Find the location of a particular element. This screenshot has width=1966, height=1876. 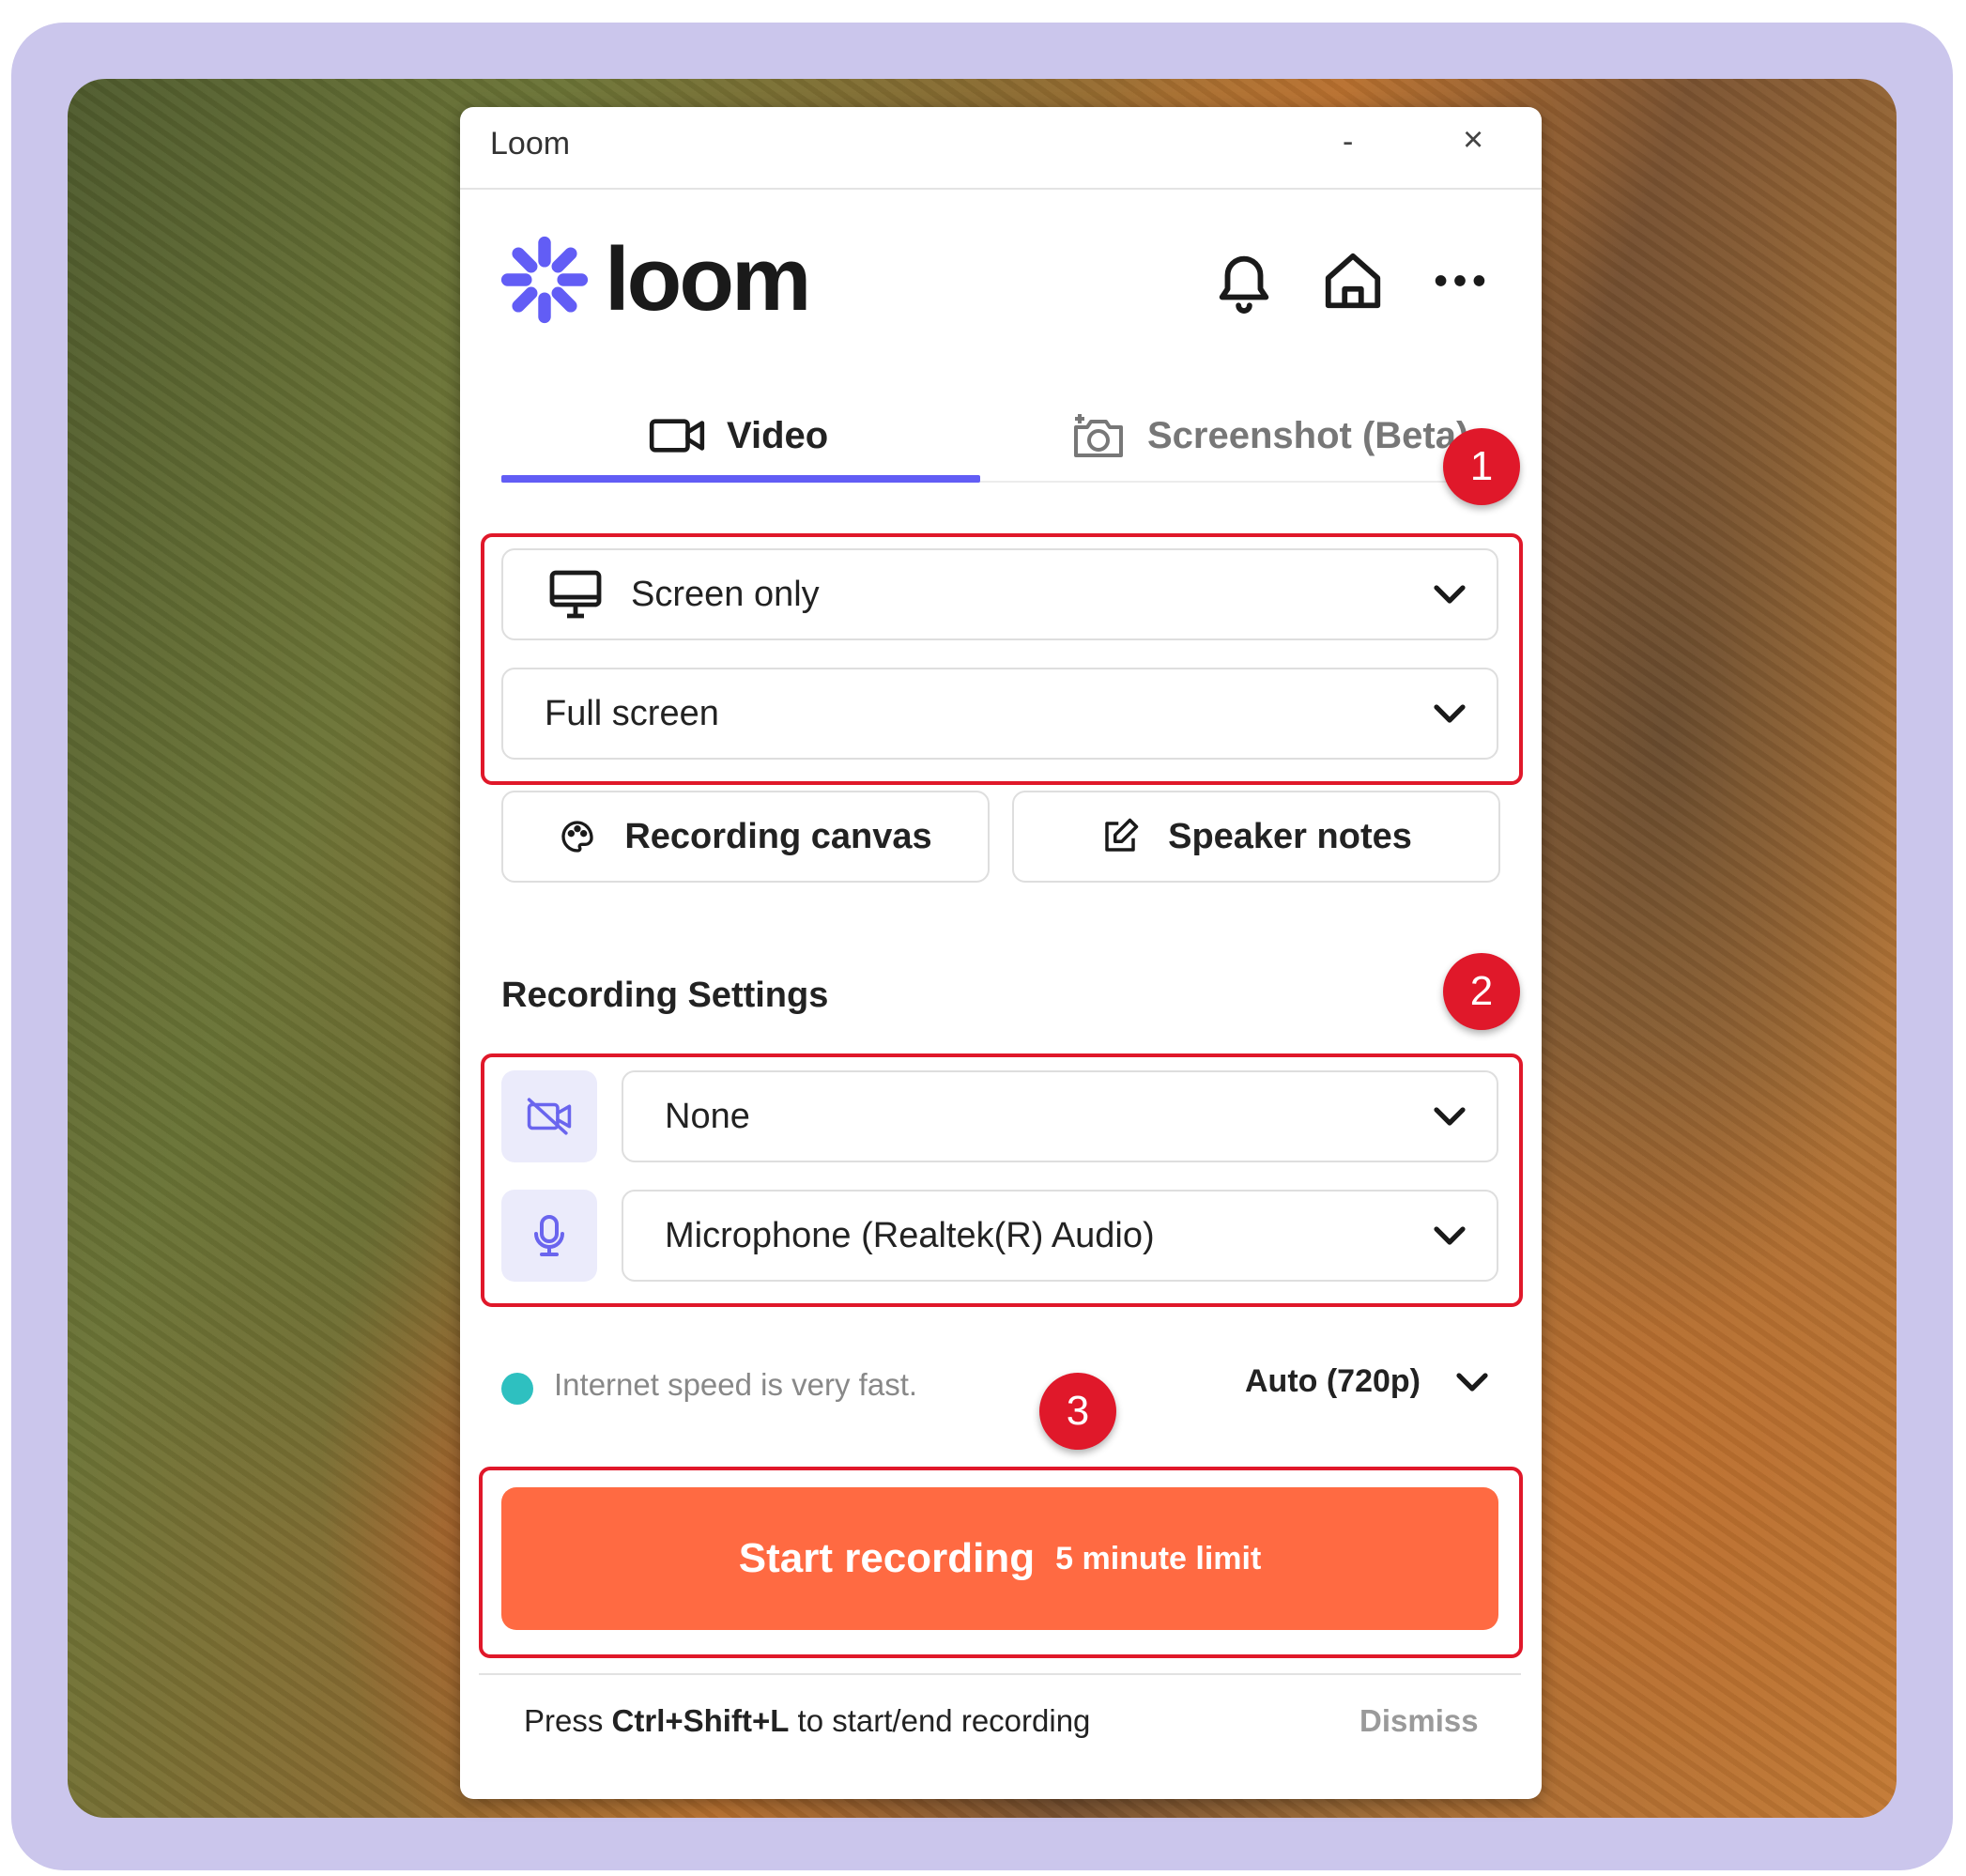

tab-video: Video is located at coordinates (738, 436).